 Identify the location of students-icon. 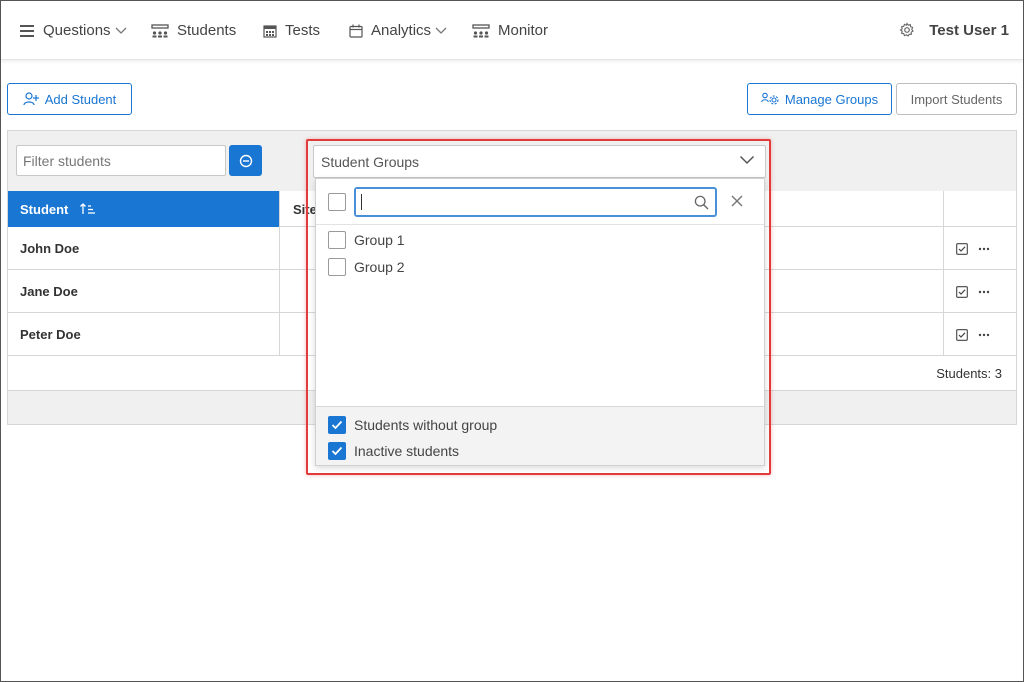
(160, 30).